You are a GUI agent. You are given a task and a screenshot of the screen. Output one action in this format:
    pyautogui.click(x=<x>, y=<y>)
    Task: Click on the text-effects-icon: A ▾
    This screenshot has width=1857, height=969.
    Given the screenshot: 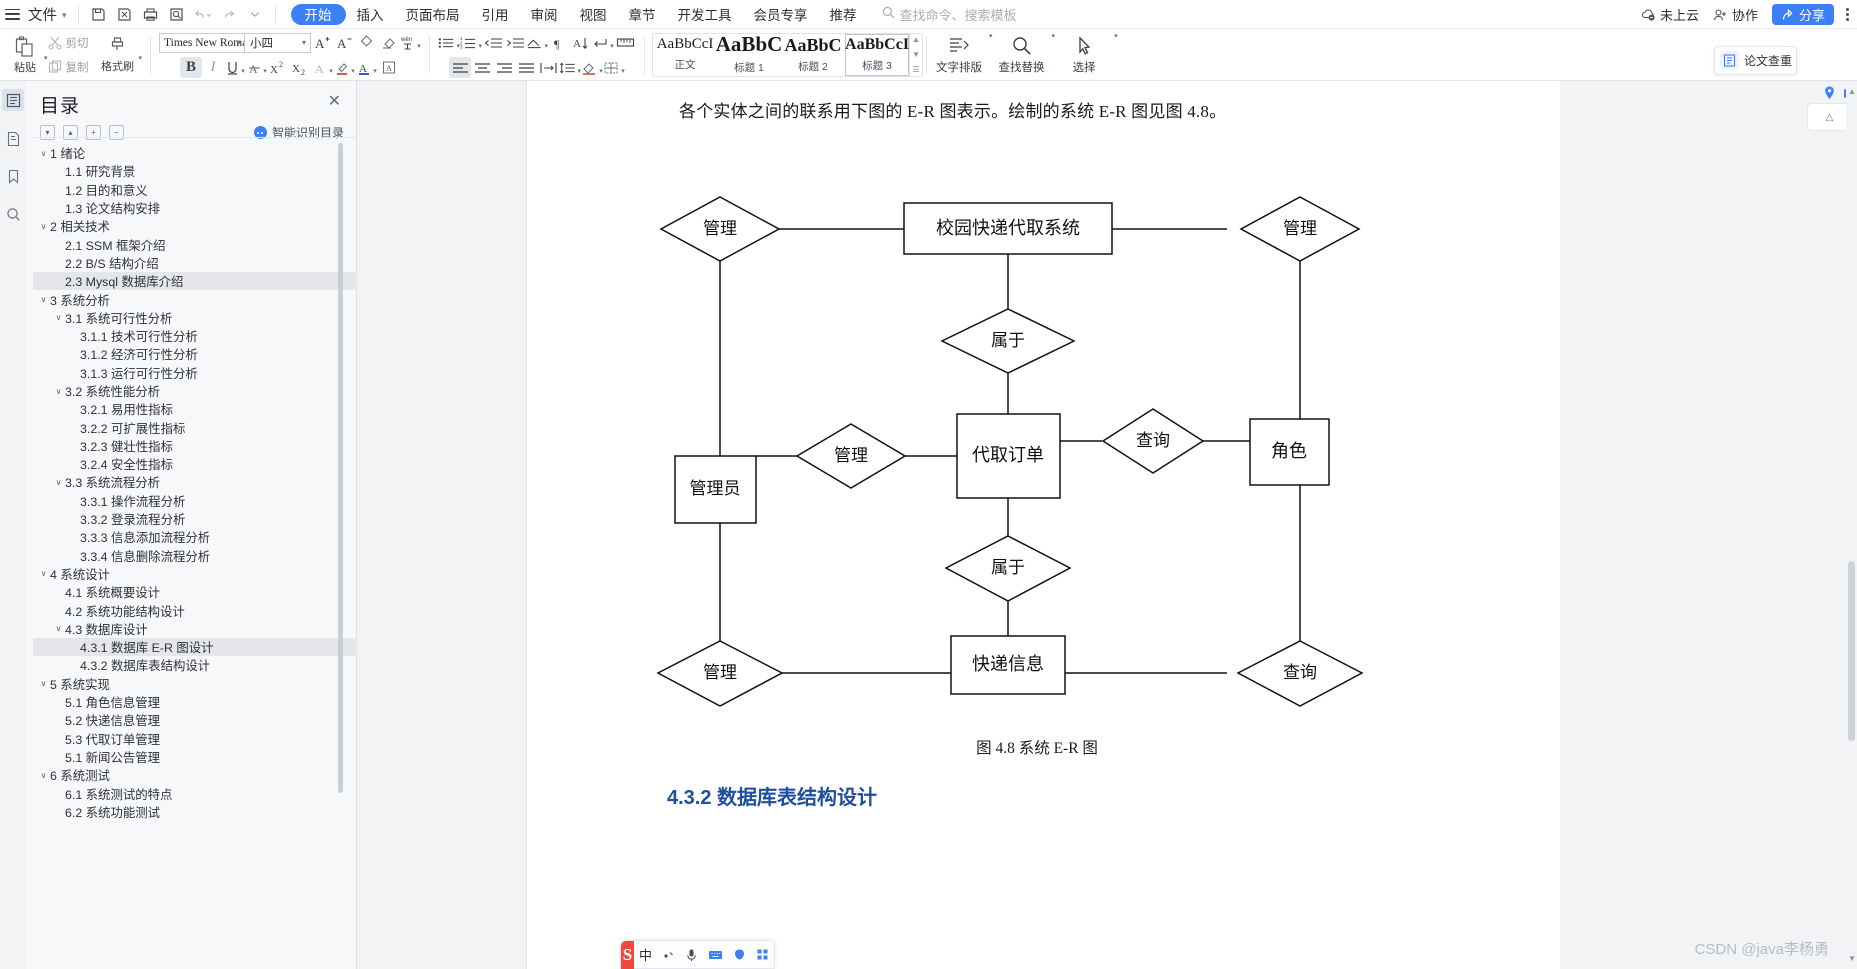 What is the action you would take?
    pyautogui.click(x=323, y=67)
    